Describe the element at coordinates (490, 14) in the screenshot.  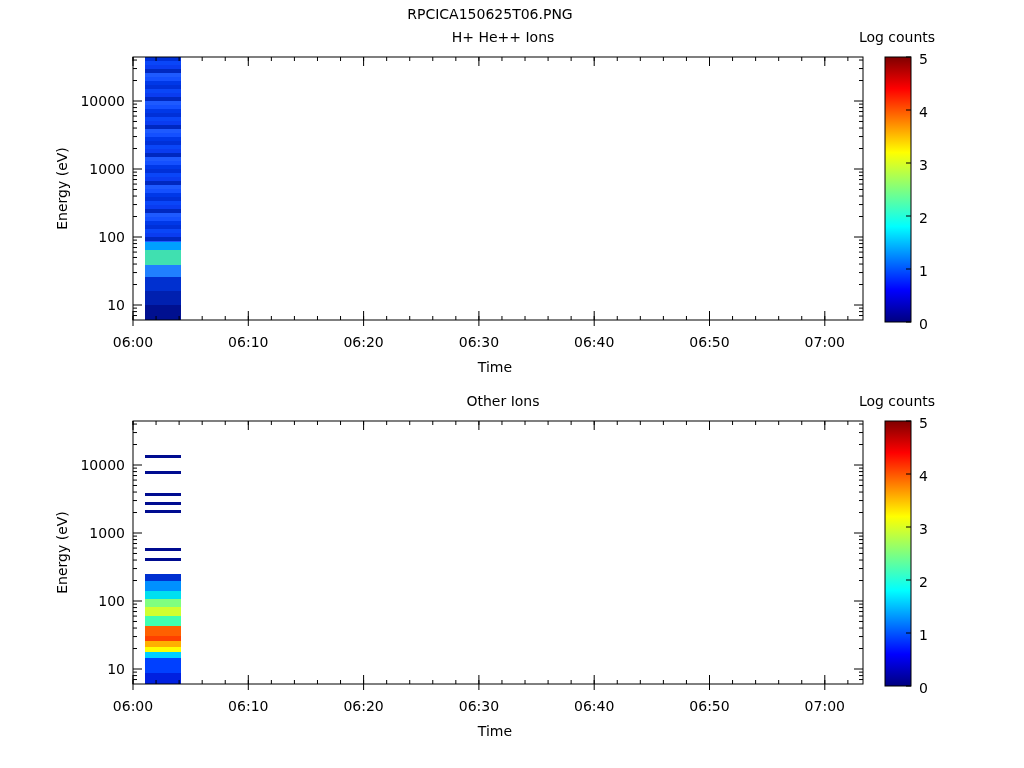
I see `figure-title: RPCICA150625T06.PNG` at that location.